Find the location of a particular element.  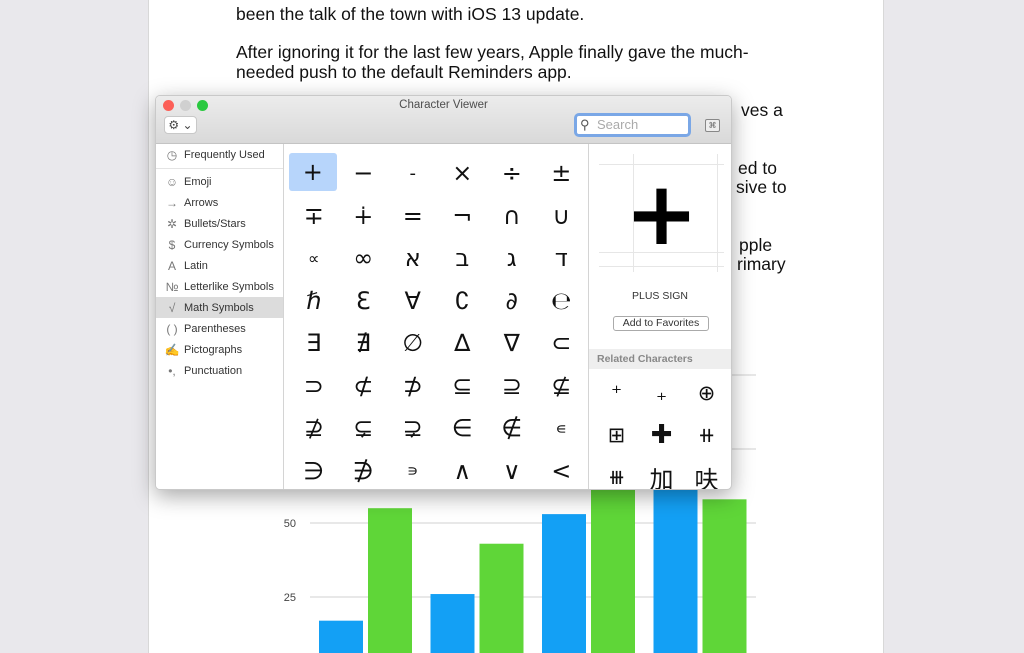

sidebar-item-parentheses: ( ) Parentheses is located at coordinates (219, 328).